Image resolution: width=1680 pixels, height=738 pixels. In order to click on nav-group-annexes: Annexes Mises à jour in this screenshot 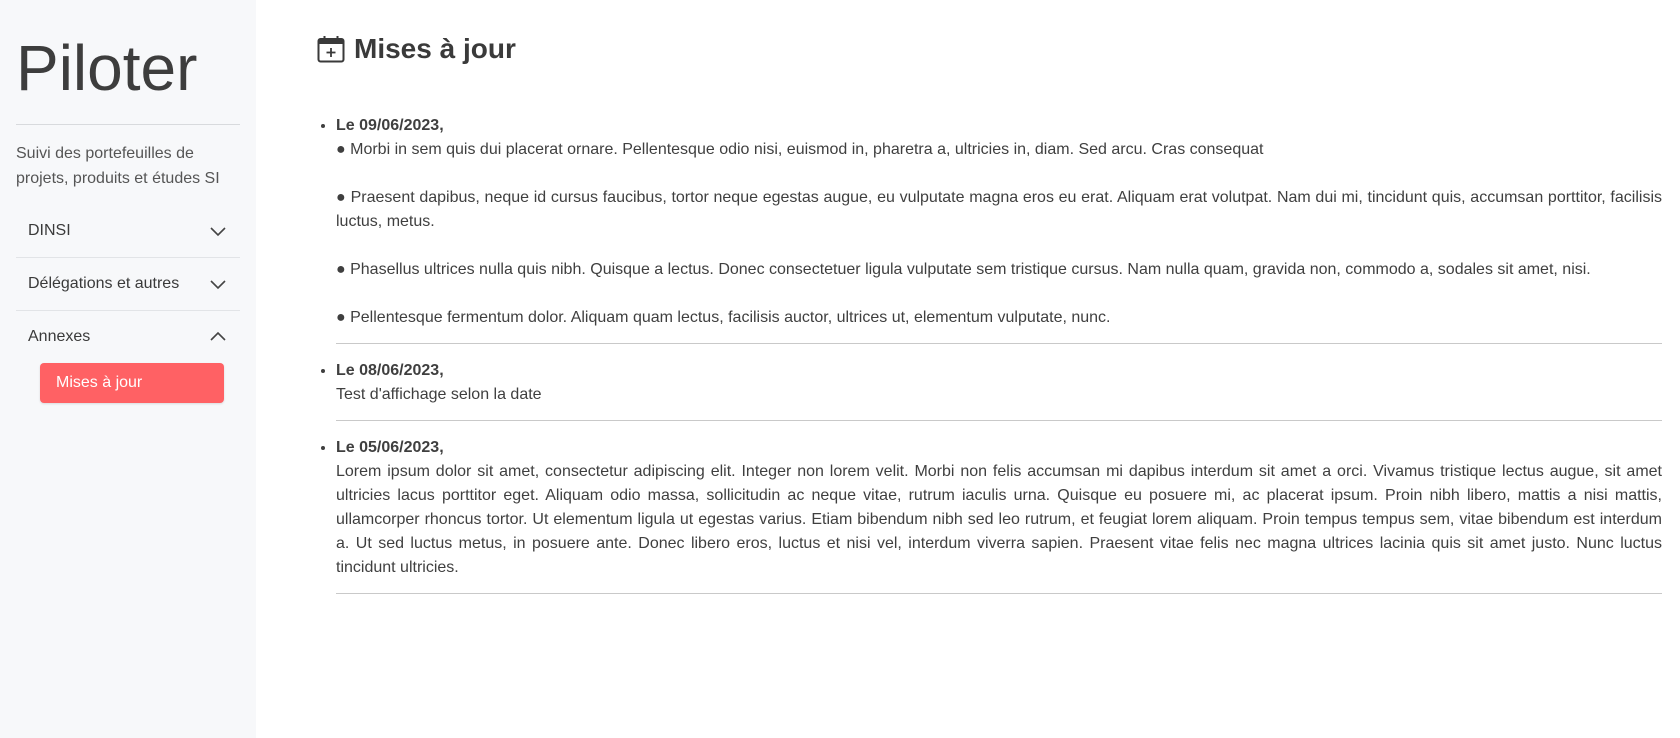, I will do `click(128, 362)`.